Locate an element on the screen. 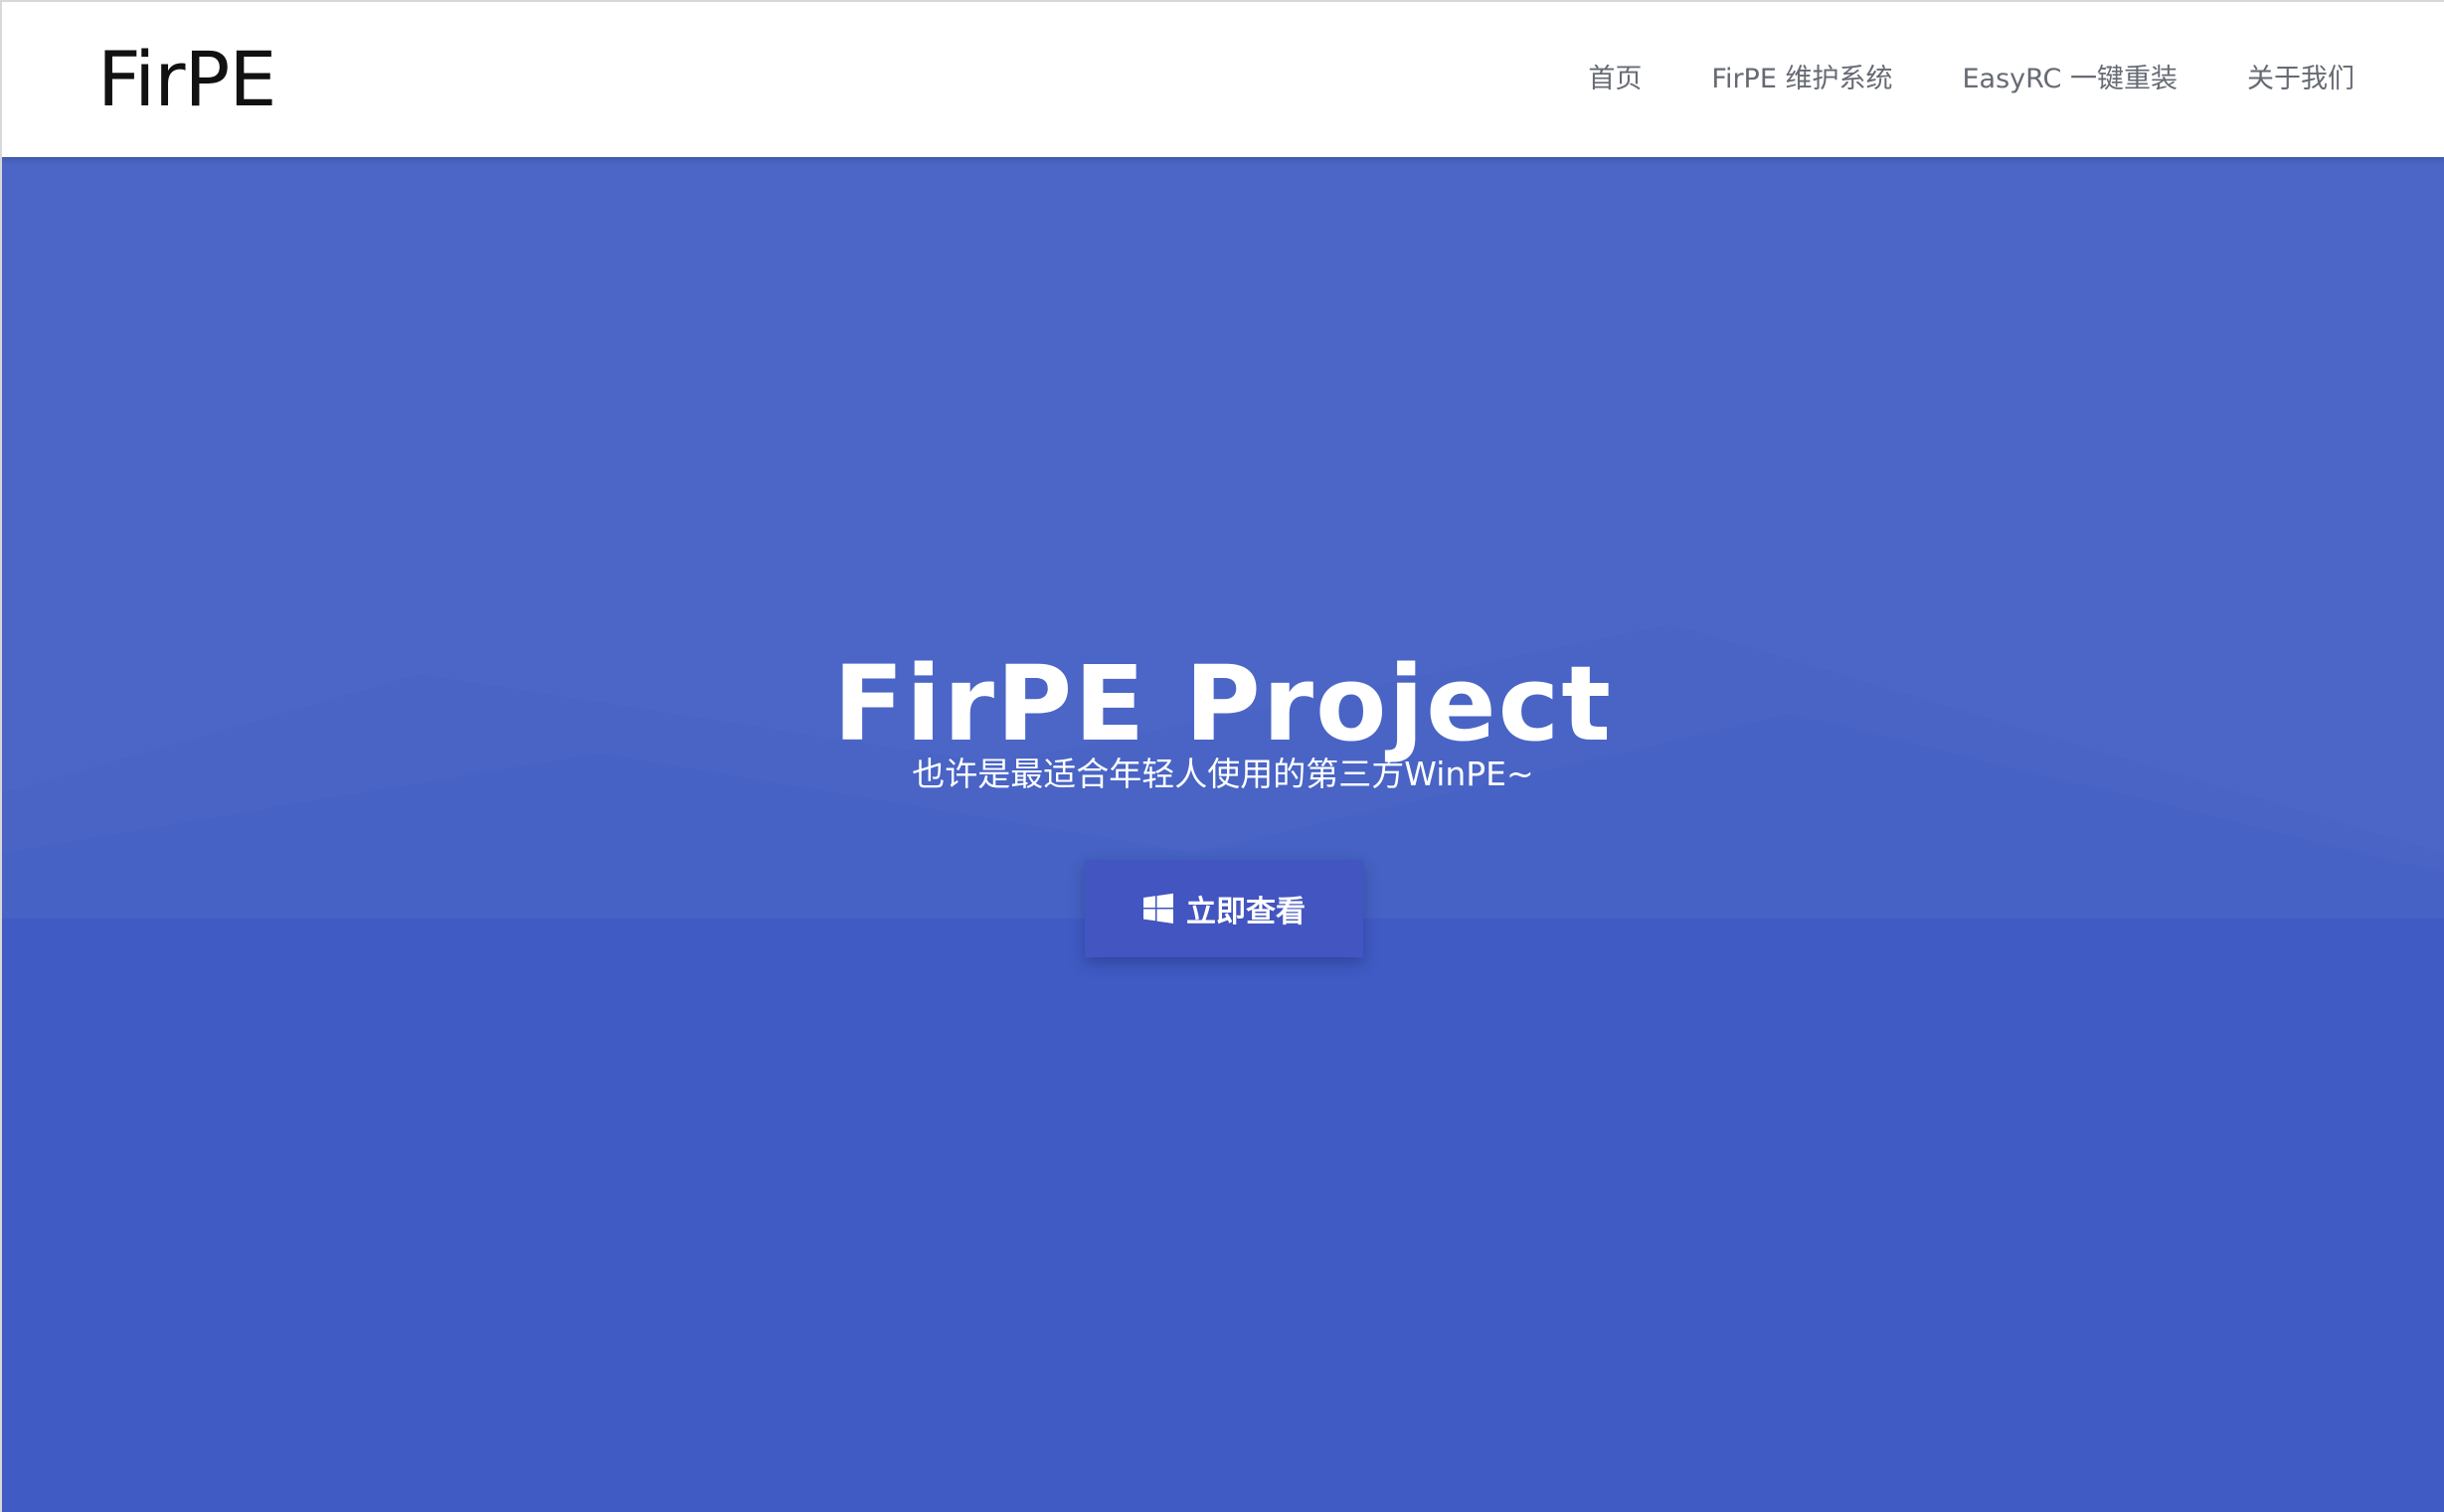 This screenshot has width=2444, height=1512. view-now-label: 立即查看 is located at coordinates (1246, 912).